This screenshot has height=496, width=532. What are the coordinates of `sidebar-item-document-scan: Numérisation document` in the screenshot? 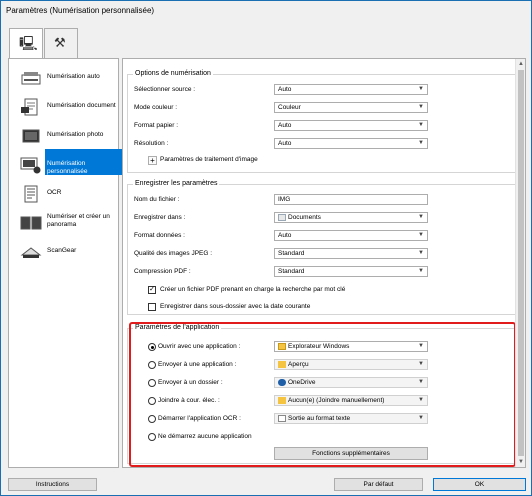 It's located at (64, 107).